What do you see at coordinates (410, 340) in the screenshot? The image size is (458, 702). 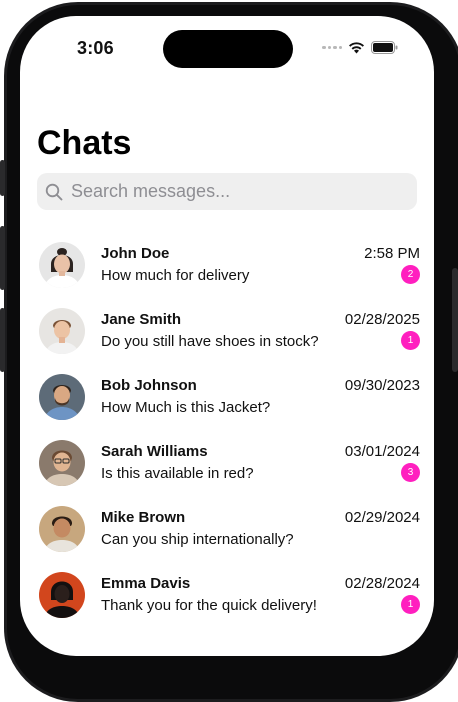 I see `unread-badge: 1` at bounding box center [410, 340].